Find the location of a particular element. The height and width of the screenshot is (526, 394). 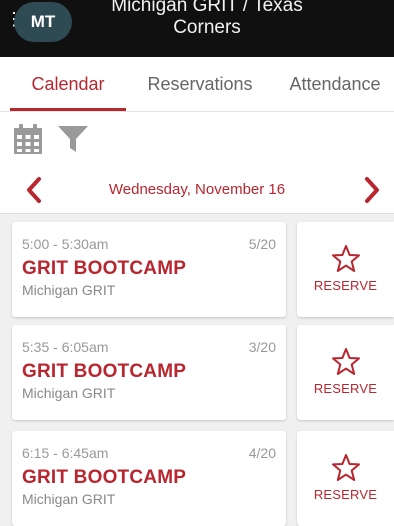

app-header: ⋮ MT Michigan GRIT / Texas Corners is located at coordinates (197, 28).